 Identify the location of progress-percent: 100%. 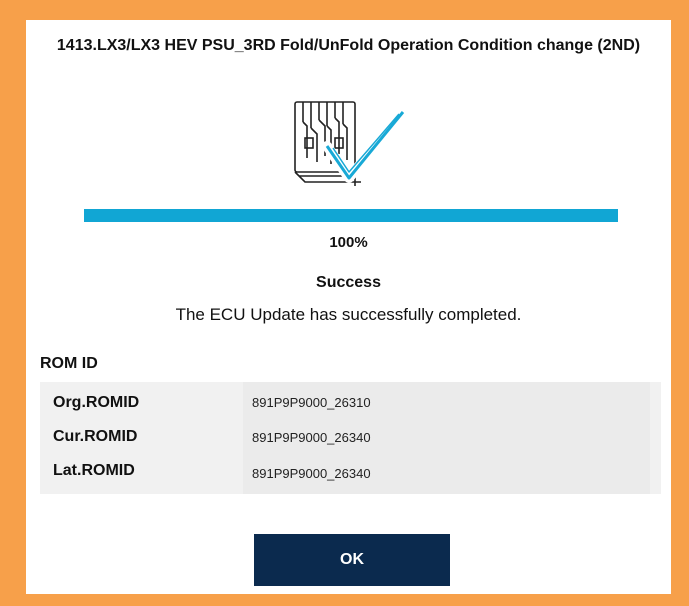
(348, 242).